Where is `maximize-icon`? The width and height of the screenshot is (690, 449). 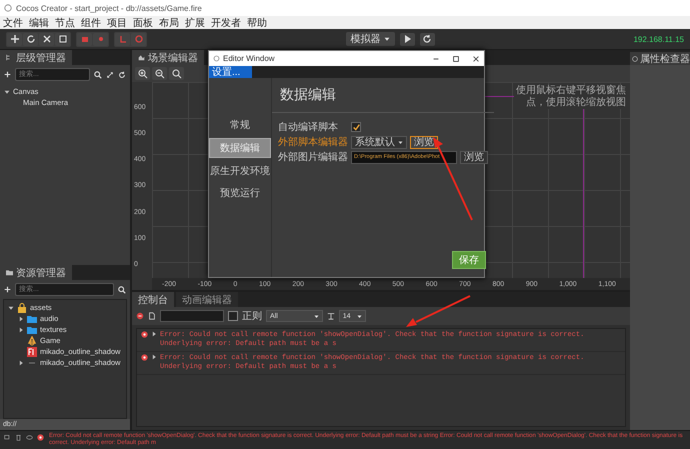 maximize-icon is located at coordinates (456, 58).